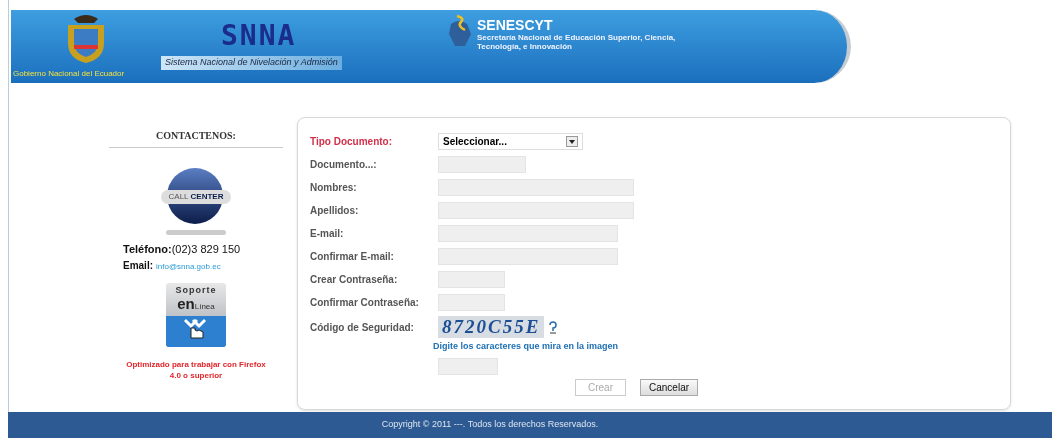  What do you see at coordinates (344, 165) in the screenshot?
I see `field-label: Documento...:` at bounding box center [344, 165].